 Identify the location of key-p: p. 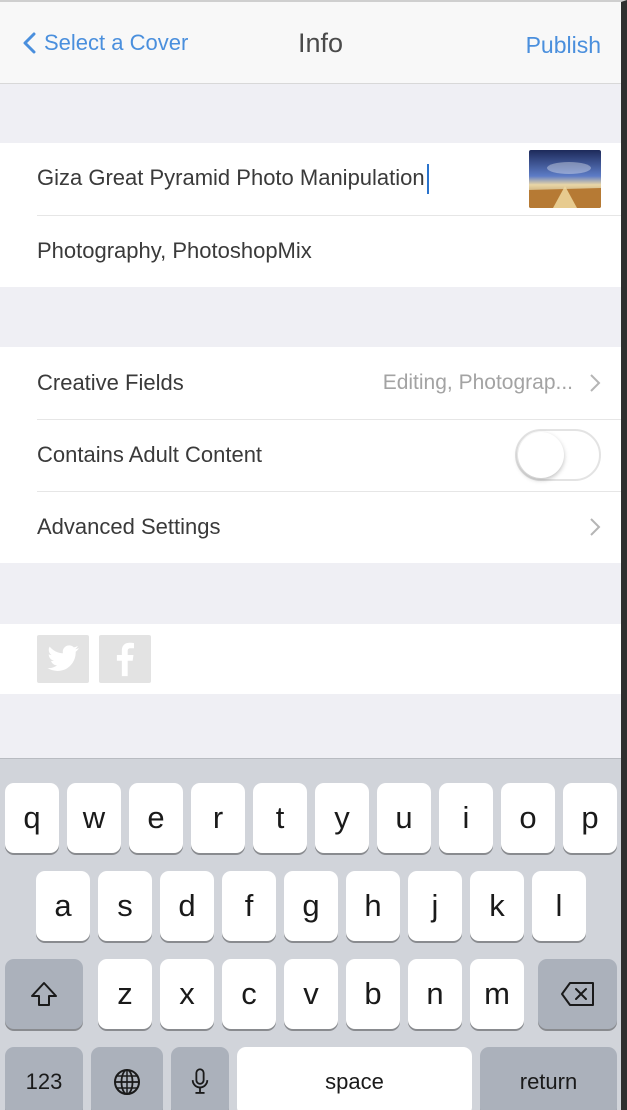
(590, 818).